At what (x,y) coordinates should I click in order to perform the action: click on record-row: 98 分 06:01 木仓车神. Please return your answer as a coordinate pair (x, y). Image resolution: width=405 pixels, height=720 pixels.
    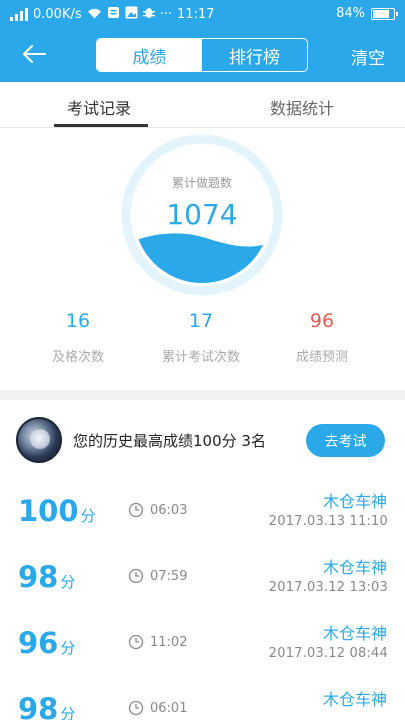
    Looking at the image, I should click on (202, 700).